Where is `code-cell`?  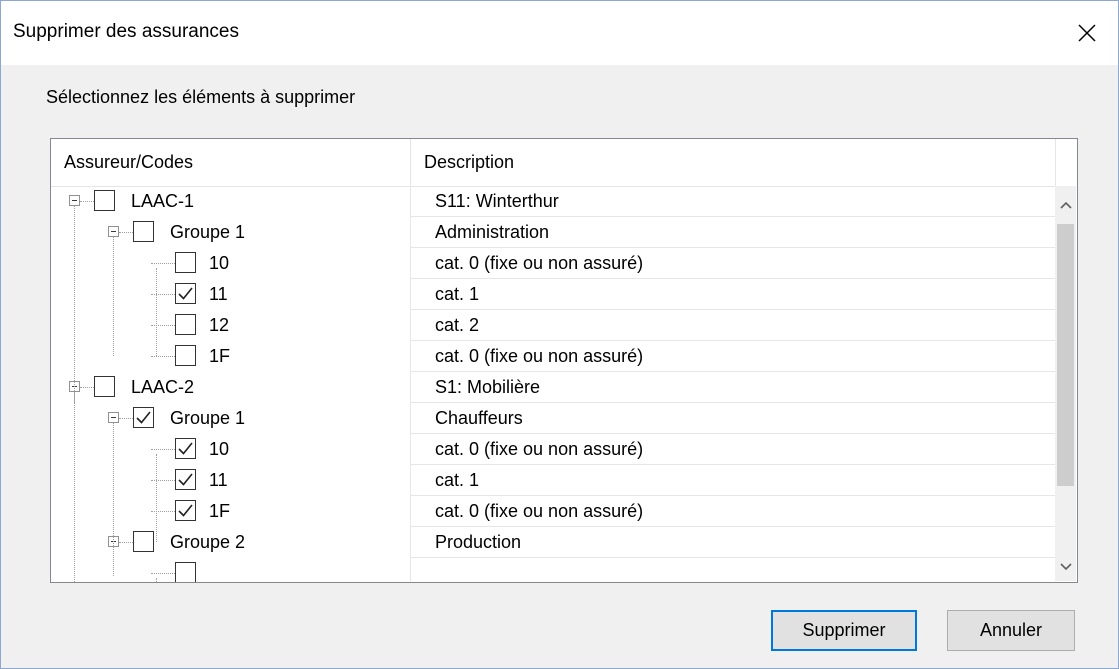 code-cell is located at coordinates (230, 570).